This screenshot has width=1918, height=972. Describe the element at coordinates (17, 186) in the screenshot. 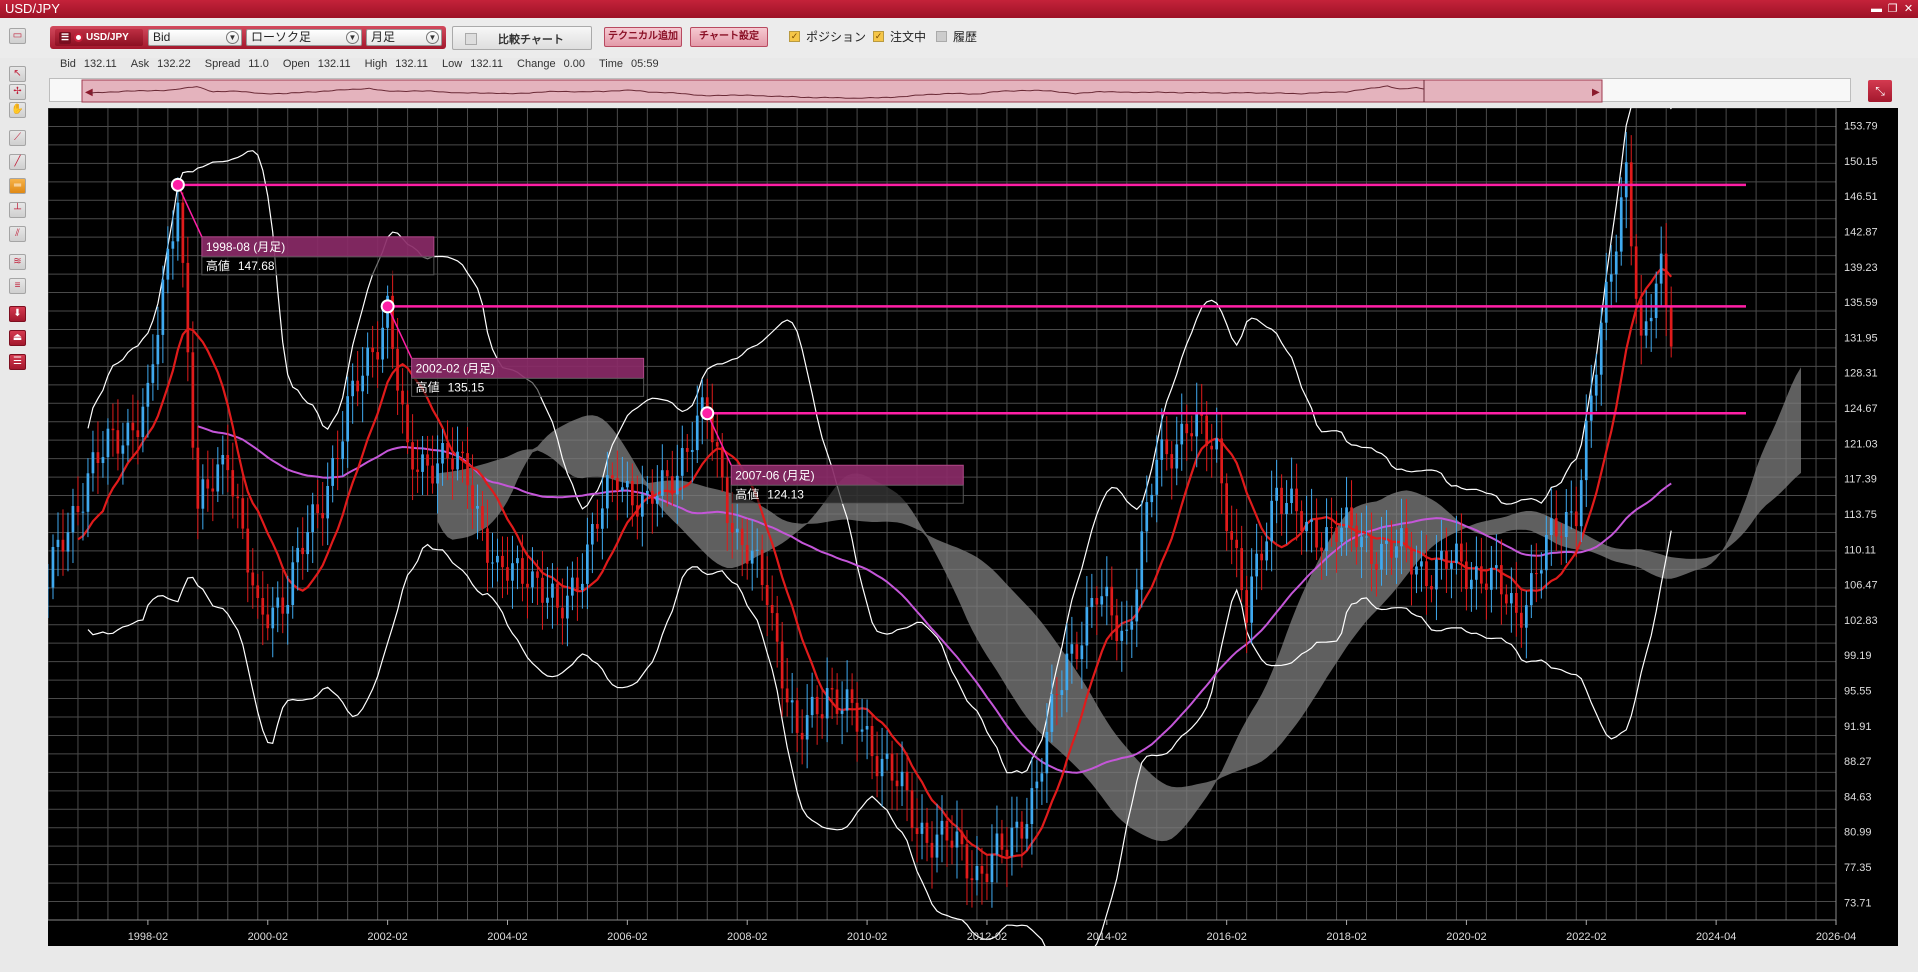

I see `horizontal-line-icon: ═` at that location.